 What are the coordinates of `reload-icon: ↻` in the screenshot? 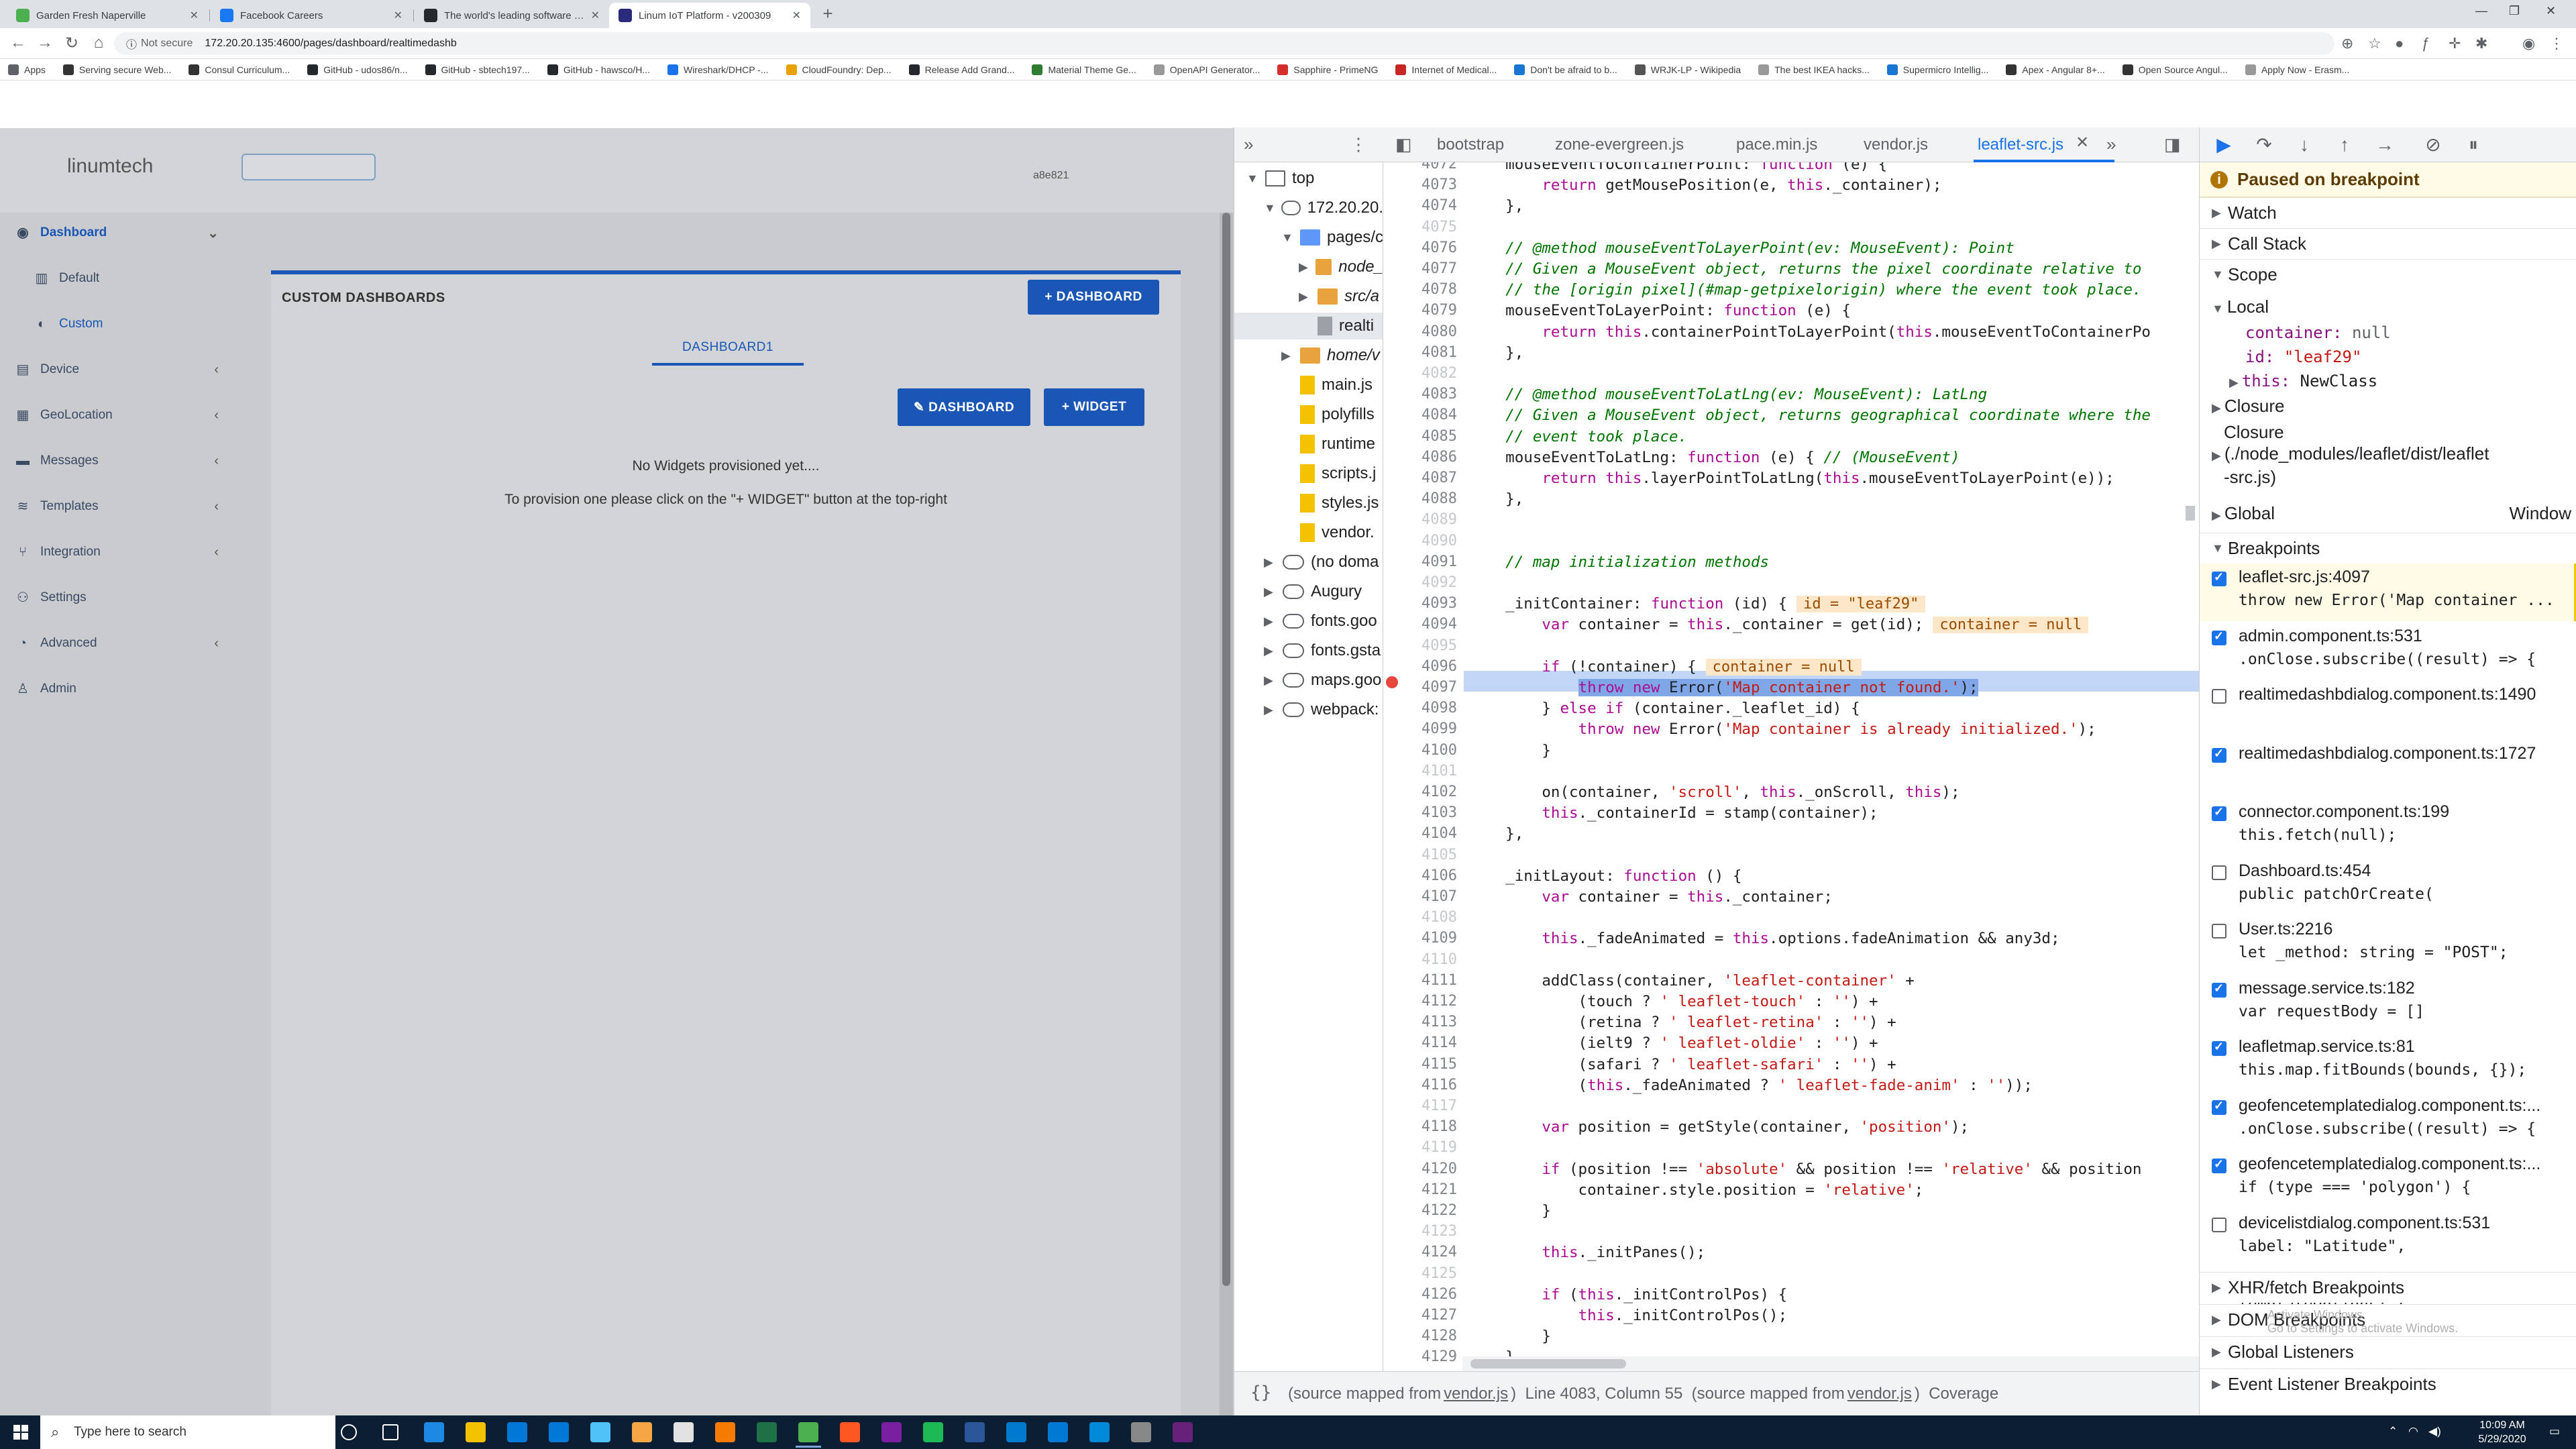 It's located at (72, 43).